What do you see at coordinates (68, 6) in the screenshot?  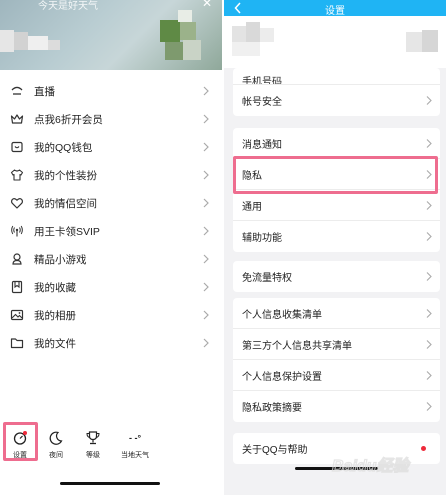 I see `drawer-header-caption: 今天是好天气` at bounding box center [68, 6].